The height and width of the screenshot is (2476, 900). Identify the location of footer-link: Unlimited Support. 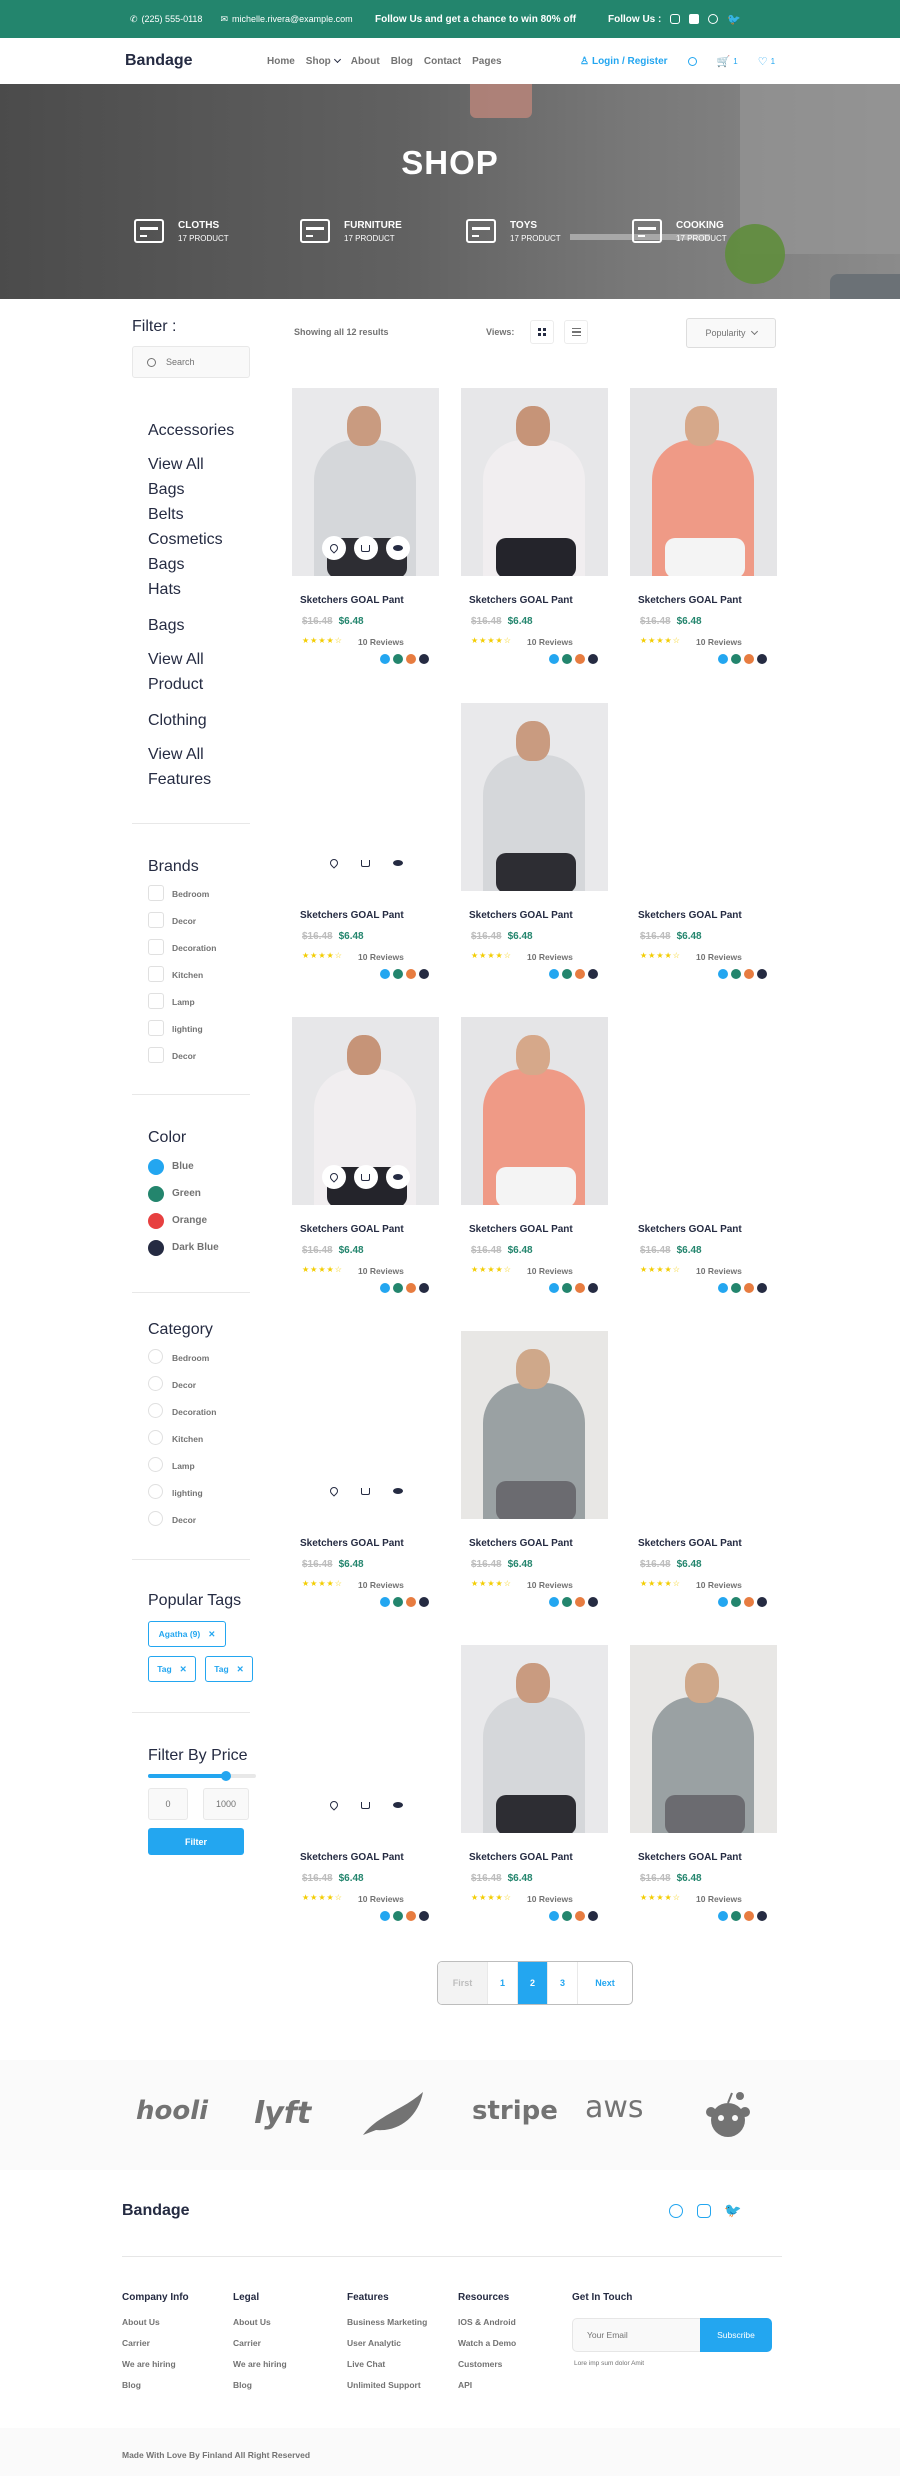
(387, 2385).